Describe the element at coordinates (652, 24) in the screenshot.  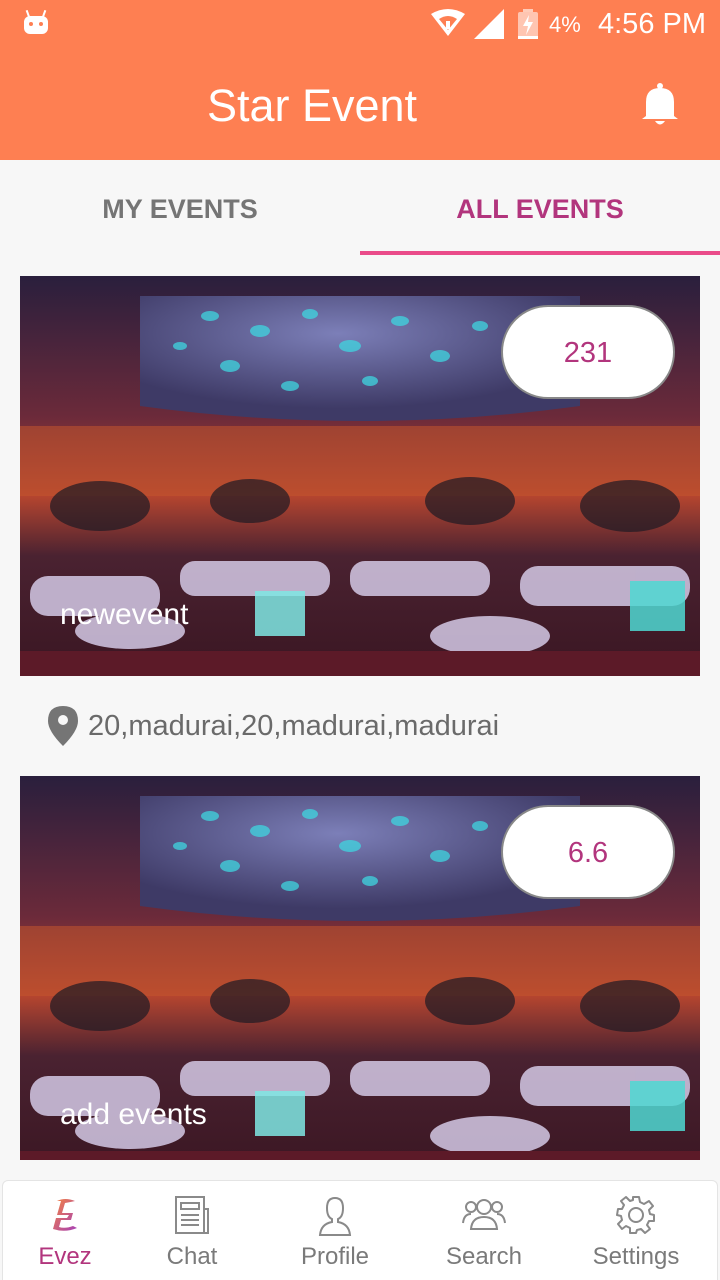
I see `clock: 4:56 PM` at that location.